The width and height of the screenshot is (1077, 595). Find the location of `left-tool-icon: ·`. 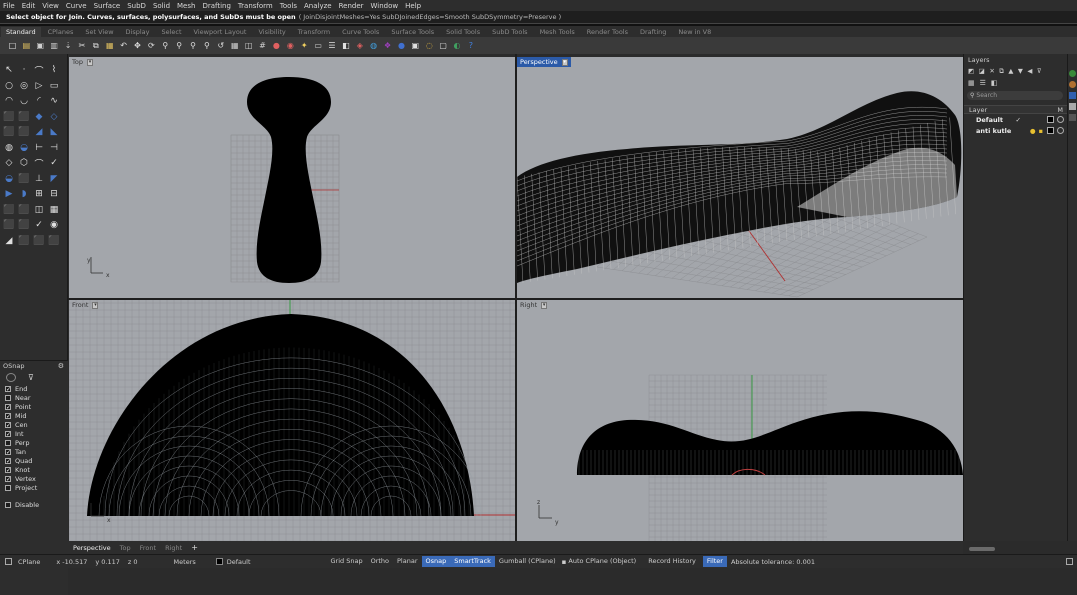

left-tool-icon: · is located at coordinates (24, 70).